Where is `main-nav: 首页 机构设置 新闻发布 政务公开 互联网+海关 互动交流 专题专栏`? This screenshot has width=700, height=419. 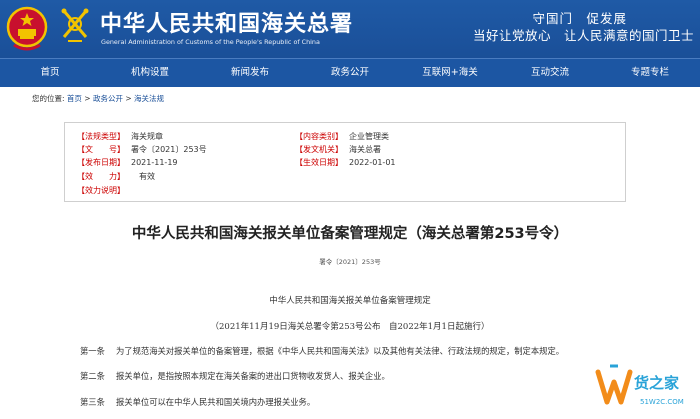
main-nav: 首页 机构设置 新闻发布 政务公开 互联网+海关 互动交流 专题专栏 is located at coordinates (350, 72).